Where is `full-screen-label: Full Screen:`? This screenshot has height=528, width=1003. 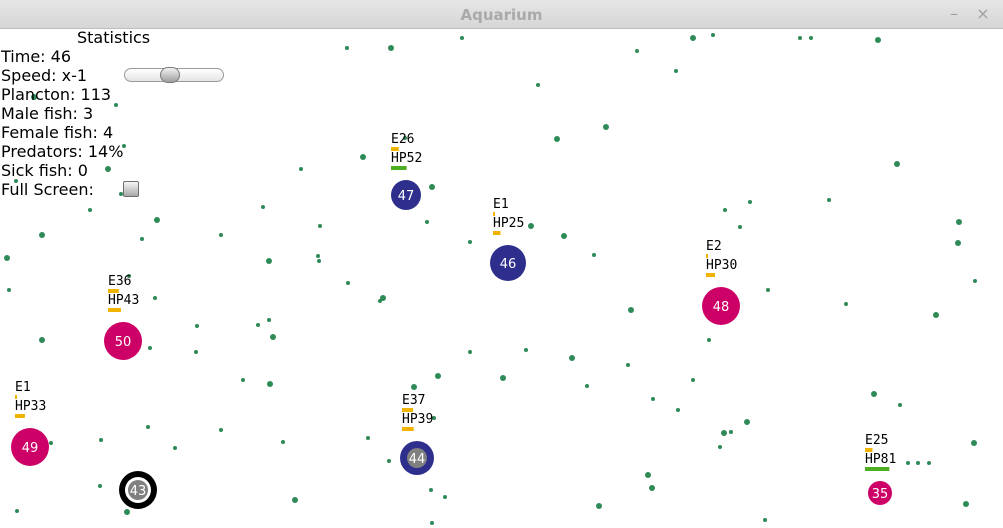
full-screen-label: Full Screen: is located at coordinates (47, 189).